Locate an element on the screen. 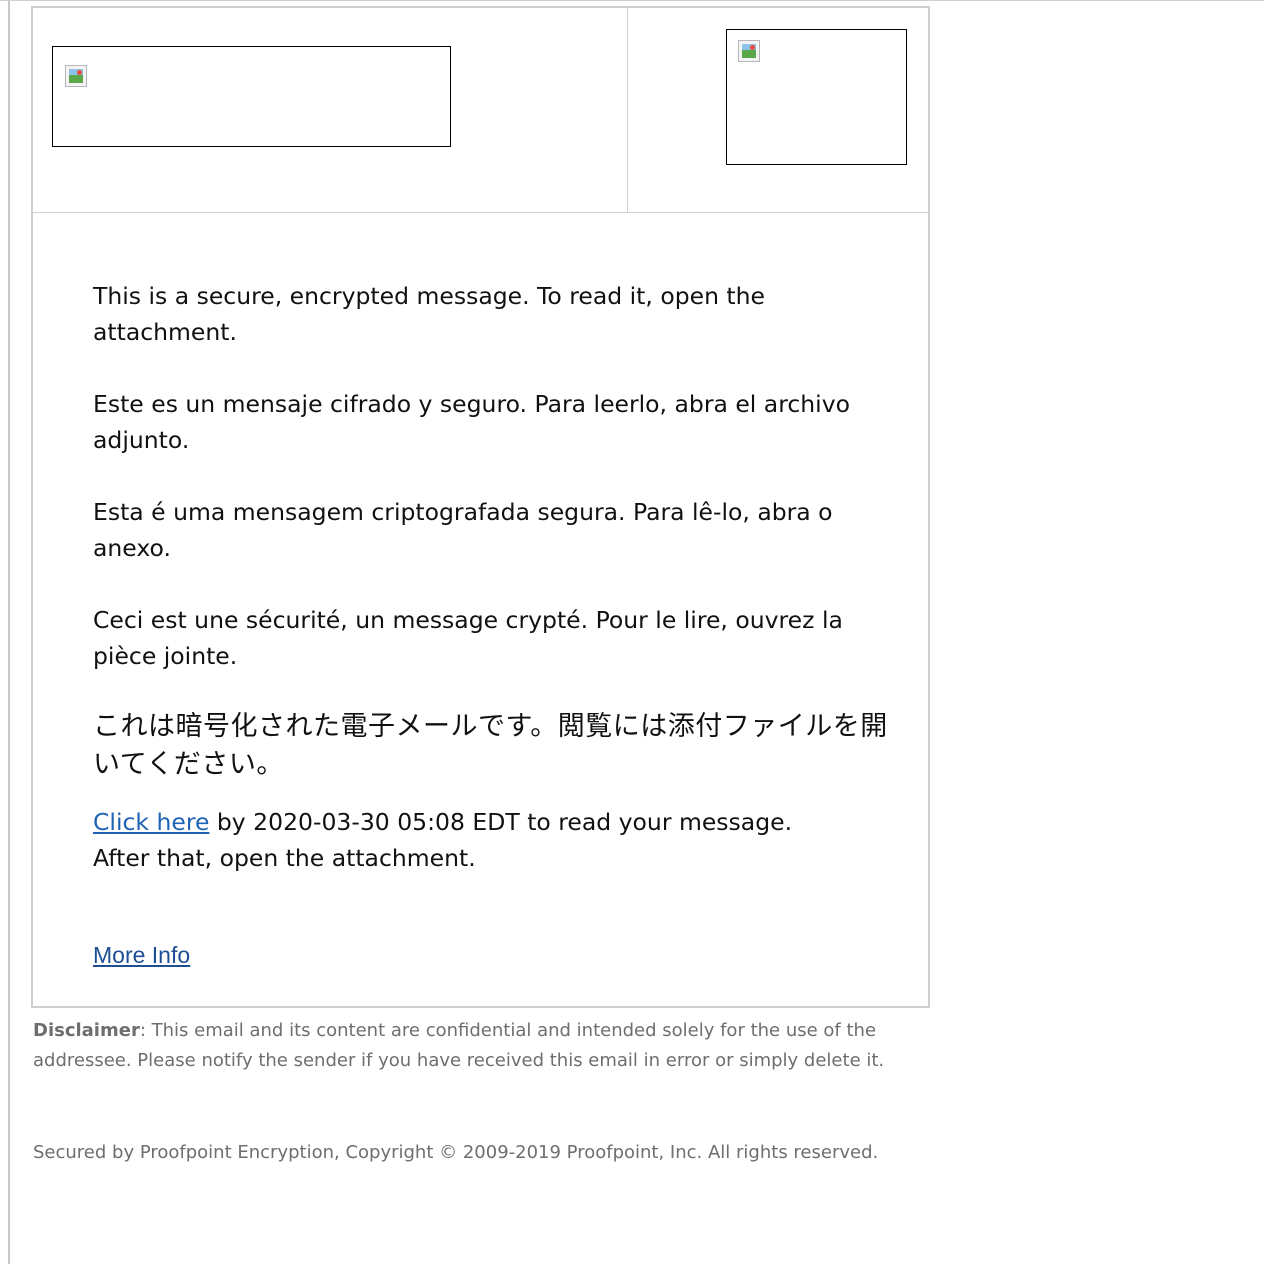 This screenshot has height=1264, width=1264. header-row-divider is located at coordinates (480, 212).